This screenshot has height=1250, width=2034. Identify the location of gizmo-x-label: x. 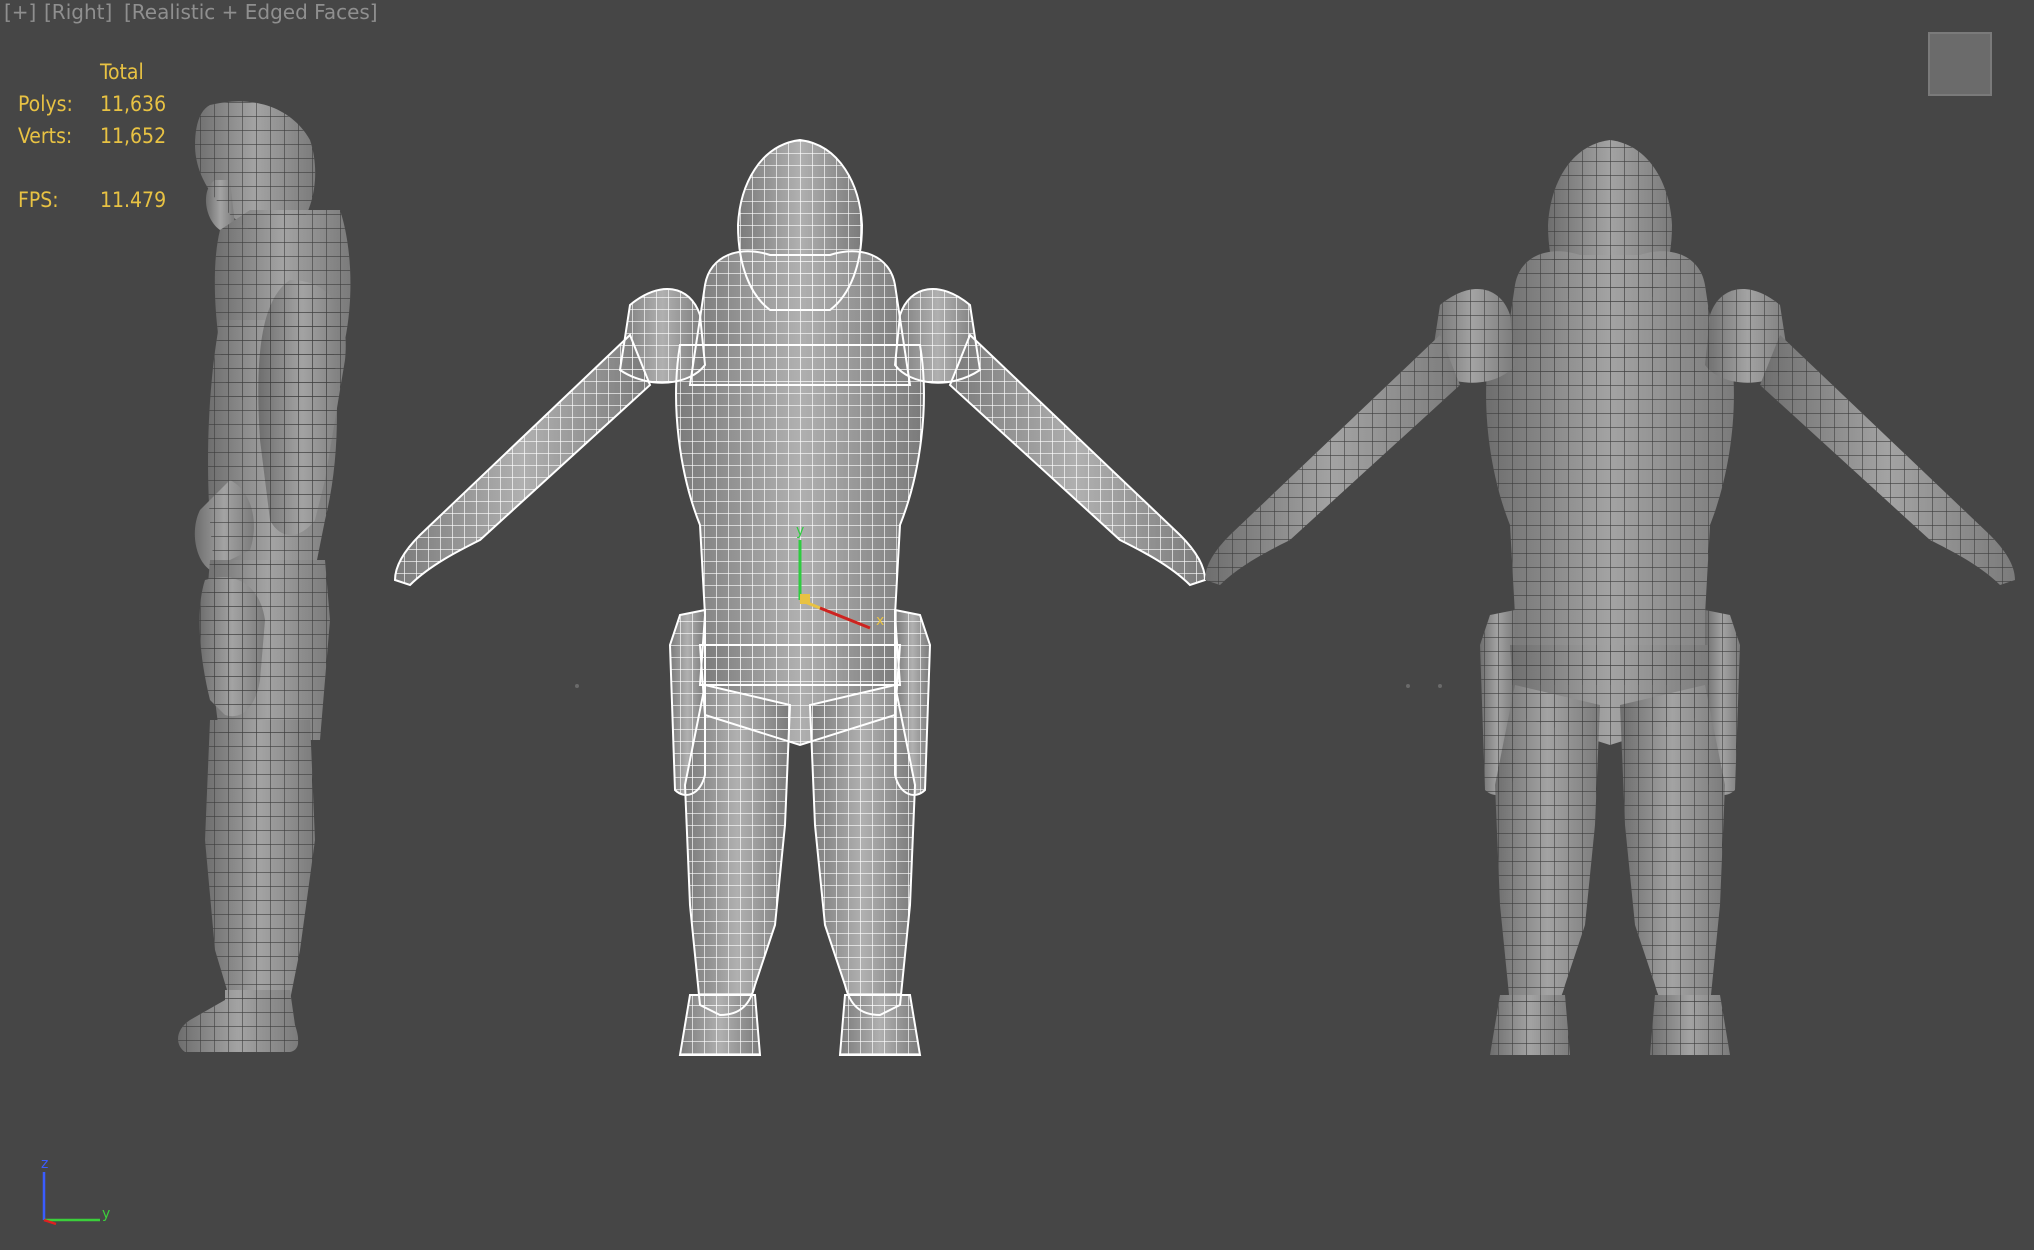
(880, 621).